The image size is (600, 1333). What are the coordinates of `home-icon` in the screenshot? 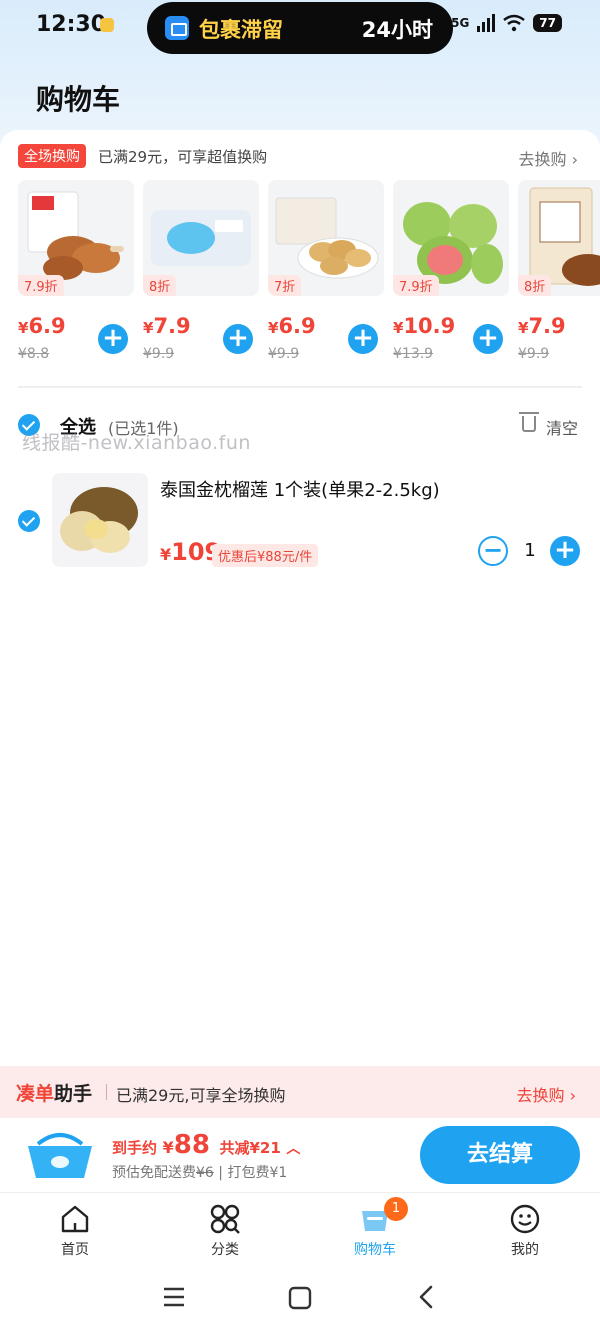 It's located at (75, 1219).